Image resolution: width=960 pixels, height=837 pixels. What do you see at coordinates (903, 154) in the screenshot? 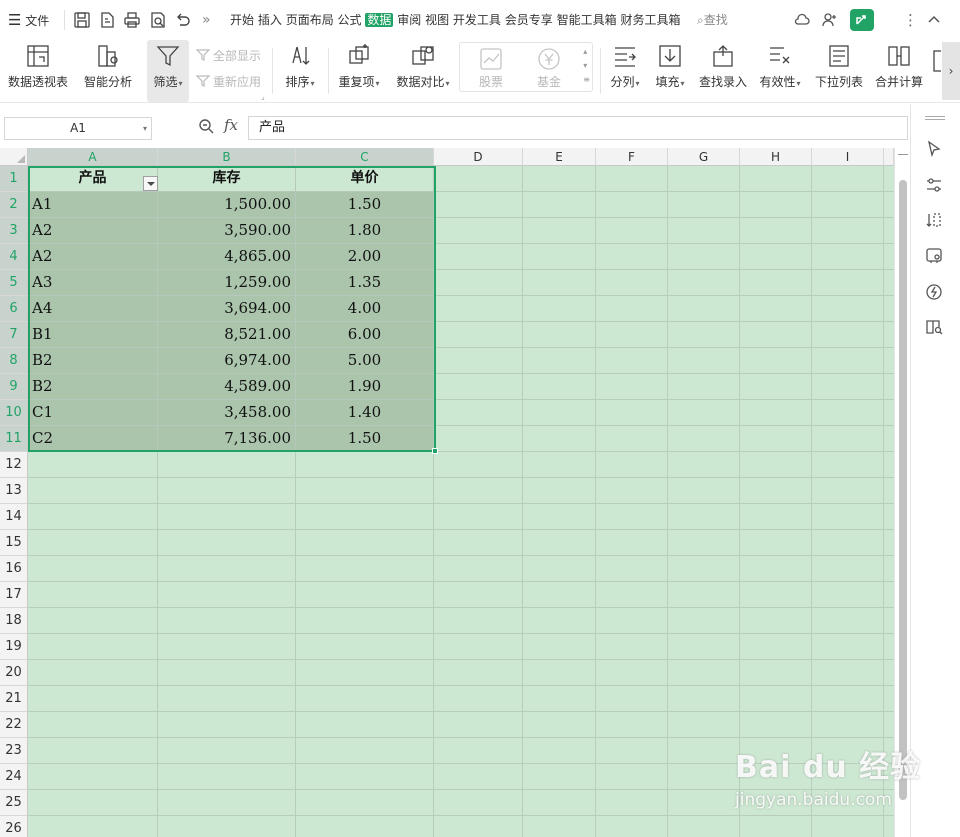
I see `split-icon` at bounding box center [903, 154].